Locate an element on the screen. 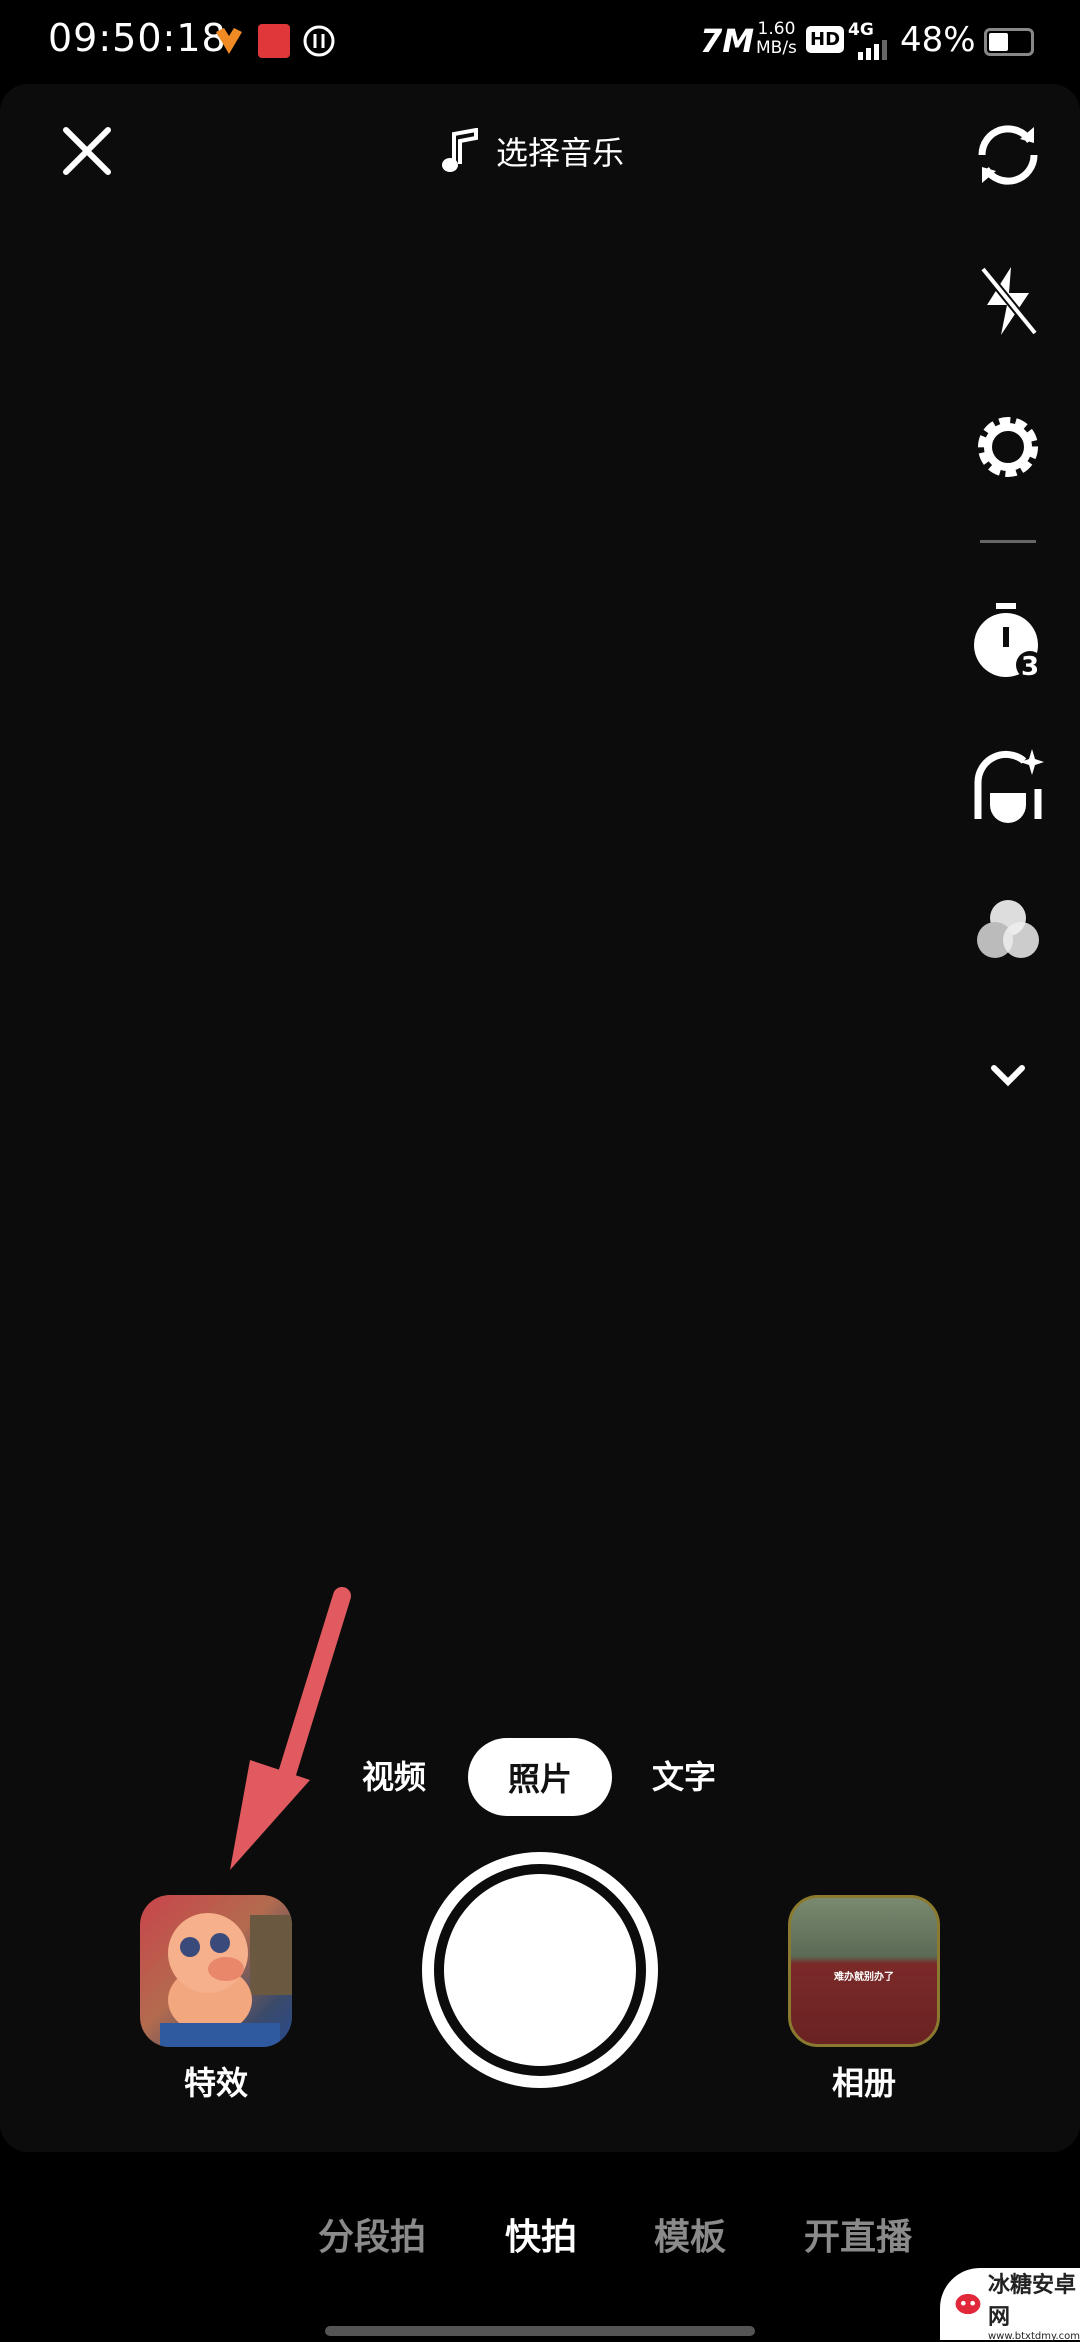 The width and height of the screenshot is (1080, 2342). music-label: 选择音乐 is located at coordinates (560, 153).